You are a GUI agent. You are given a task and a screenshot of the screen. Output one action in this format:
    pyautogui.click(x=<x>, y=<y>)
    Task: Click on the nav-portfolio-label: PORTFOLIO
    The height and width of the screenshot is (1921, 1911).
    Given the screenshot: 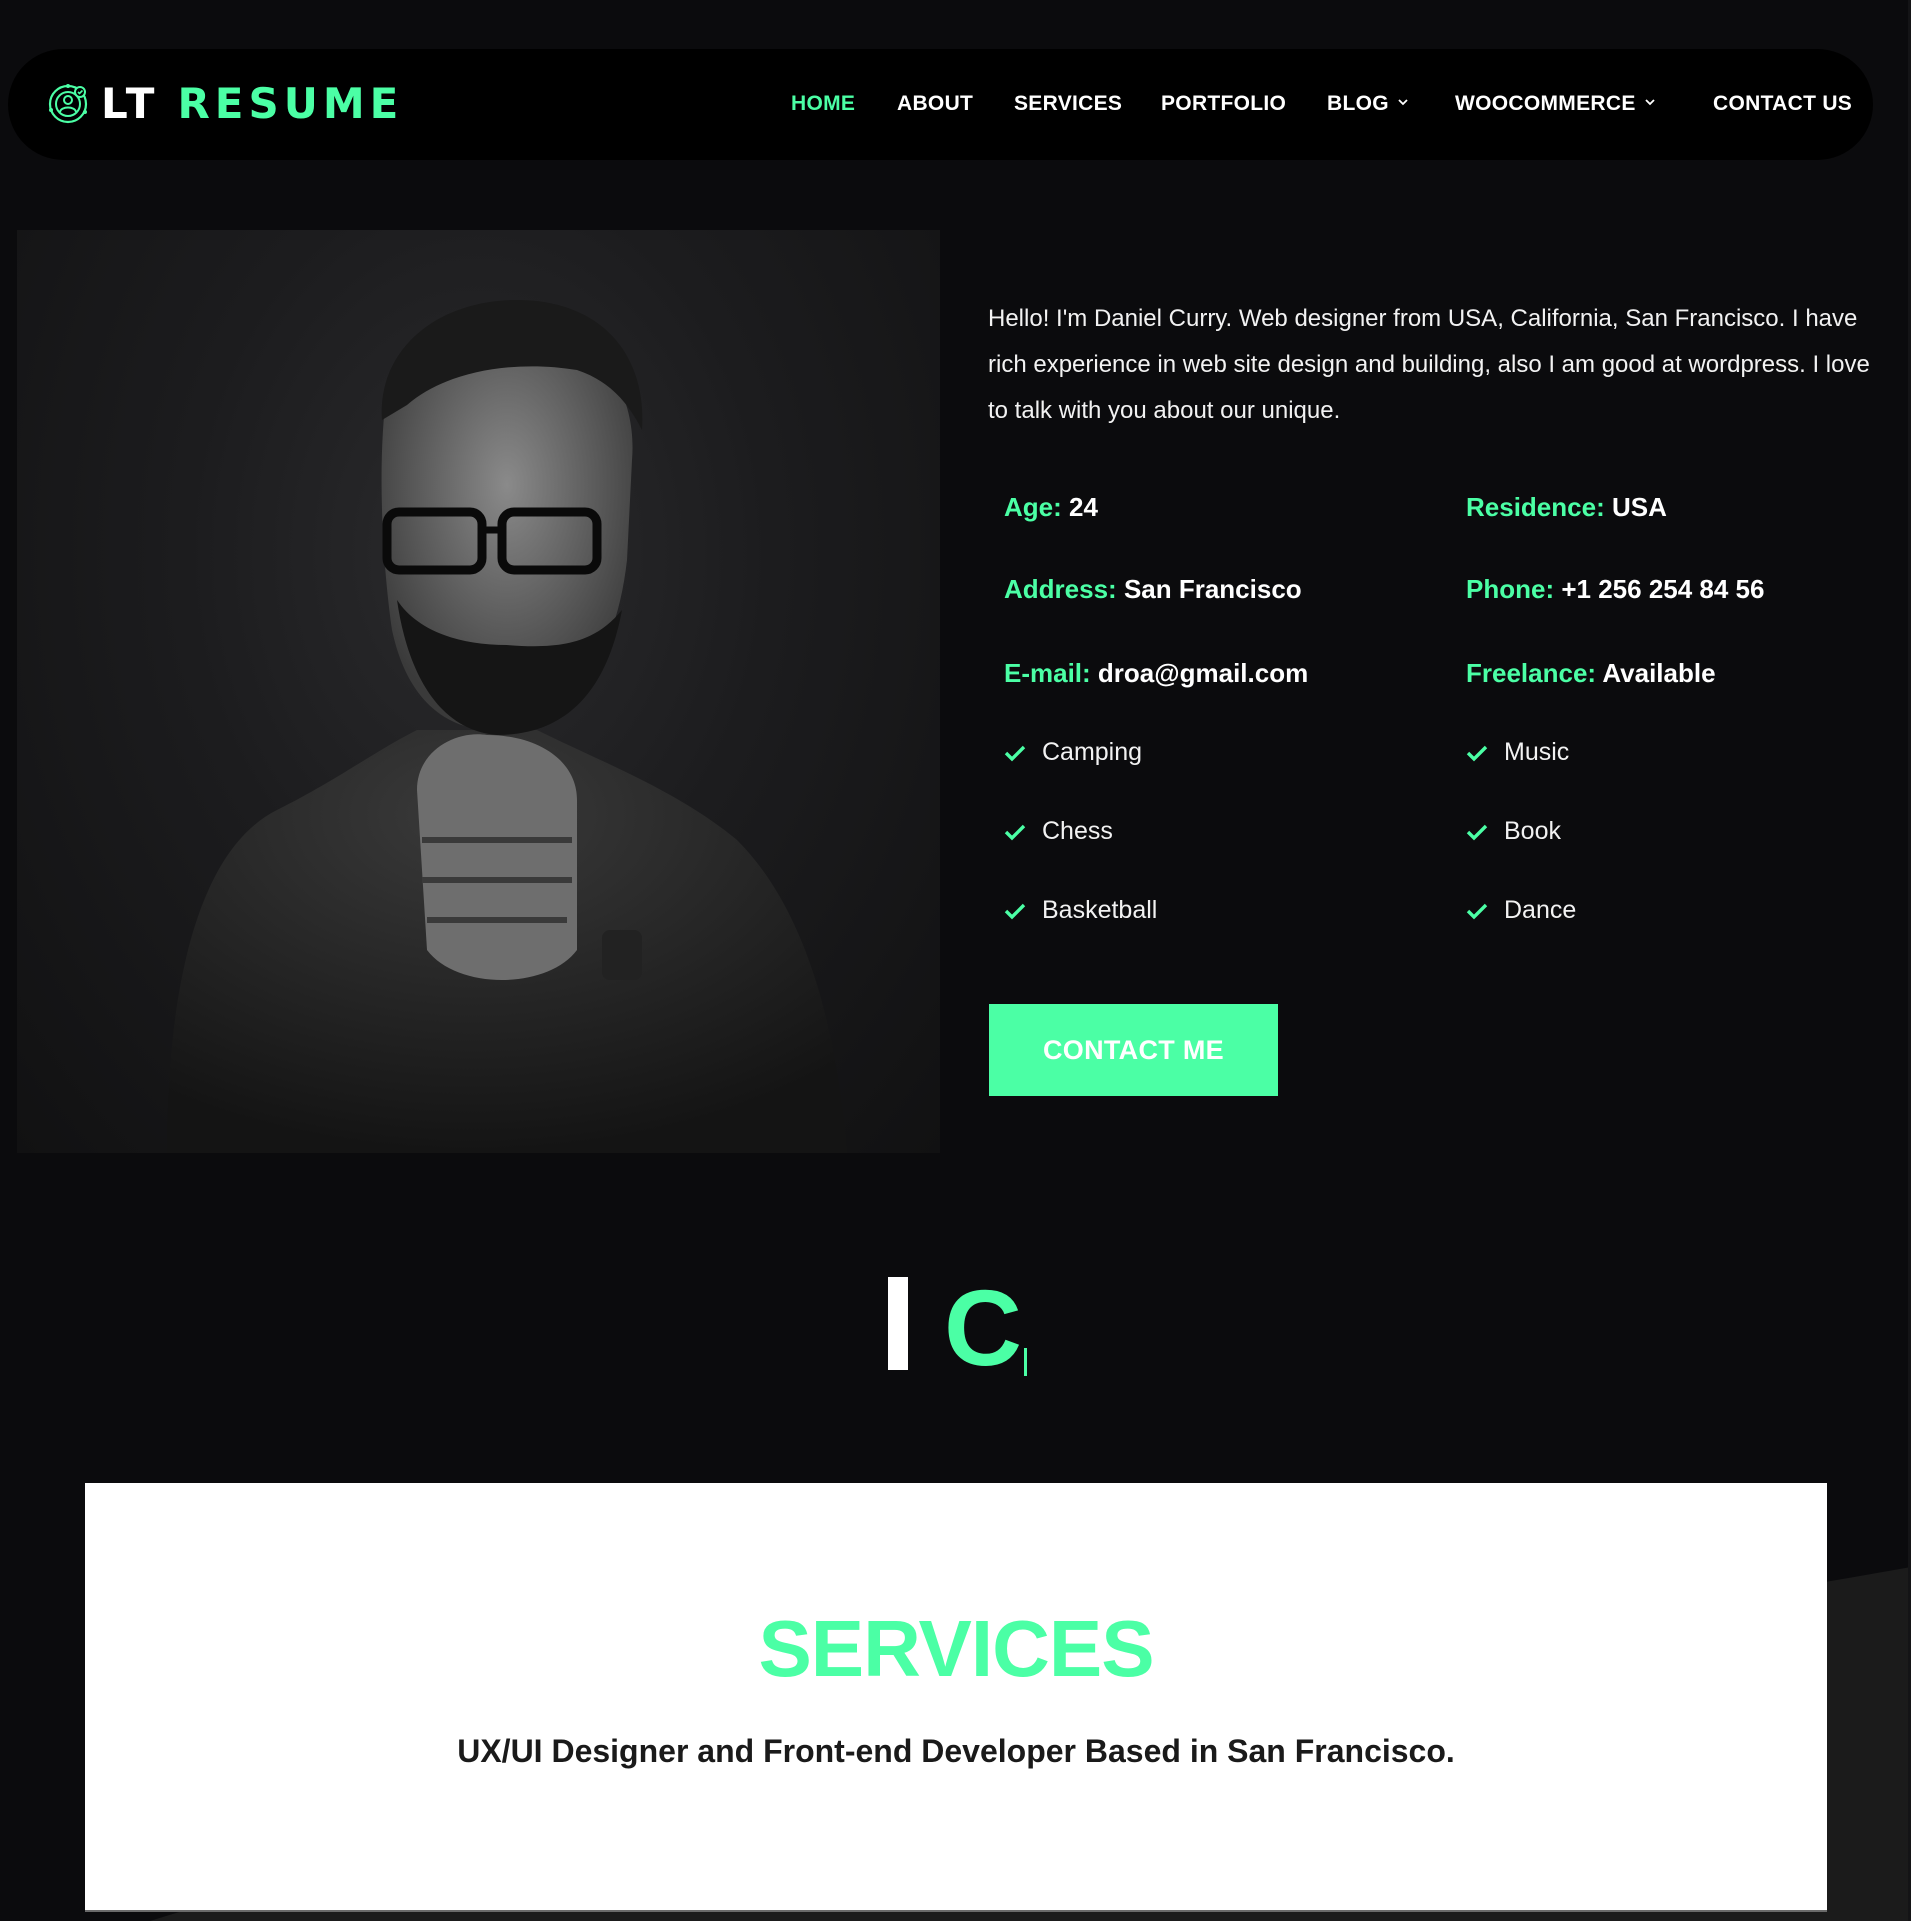 What is the action you would take?
    pyautogui.click(x=1224, y=103)
    